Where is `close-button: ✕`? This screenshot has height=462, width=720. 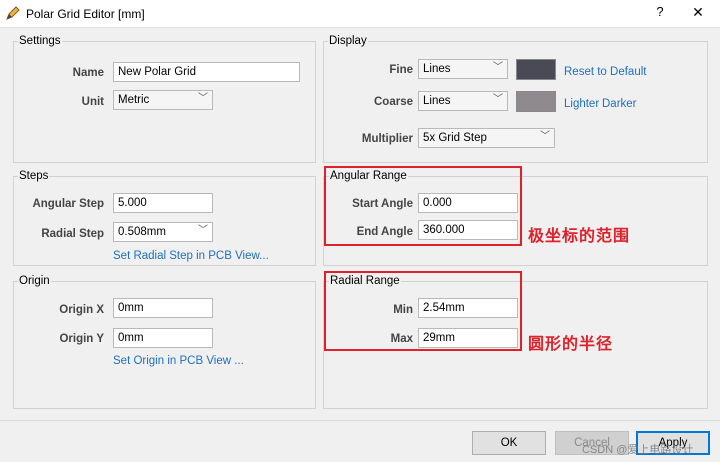
close-button: ✕ is located at coordinates (698, 12).